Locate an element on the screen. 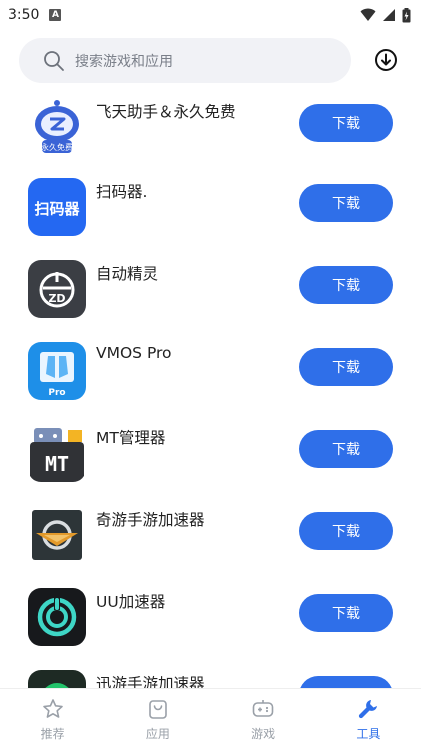  app-icon-zidong: ZD is located at coordinates (57, 289).